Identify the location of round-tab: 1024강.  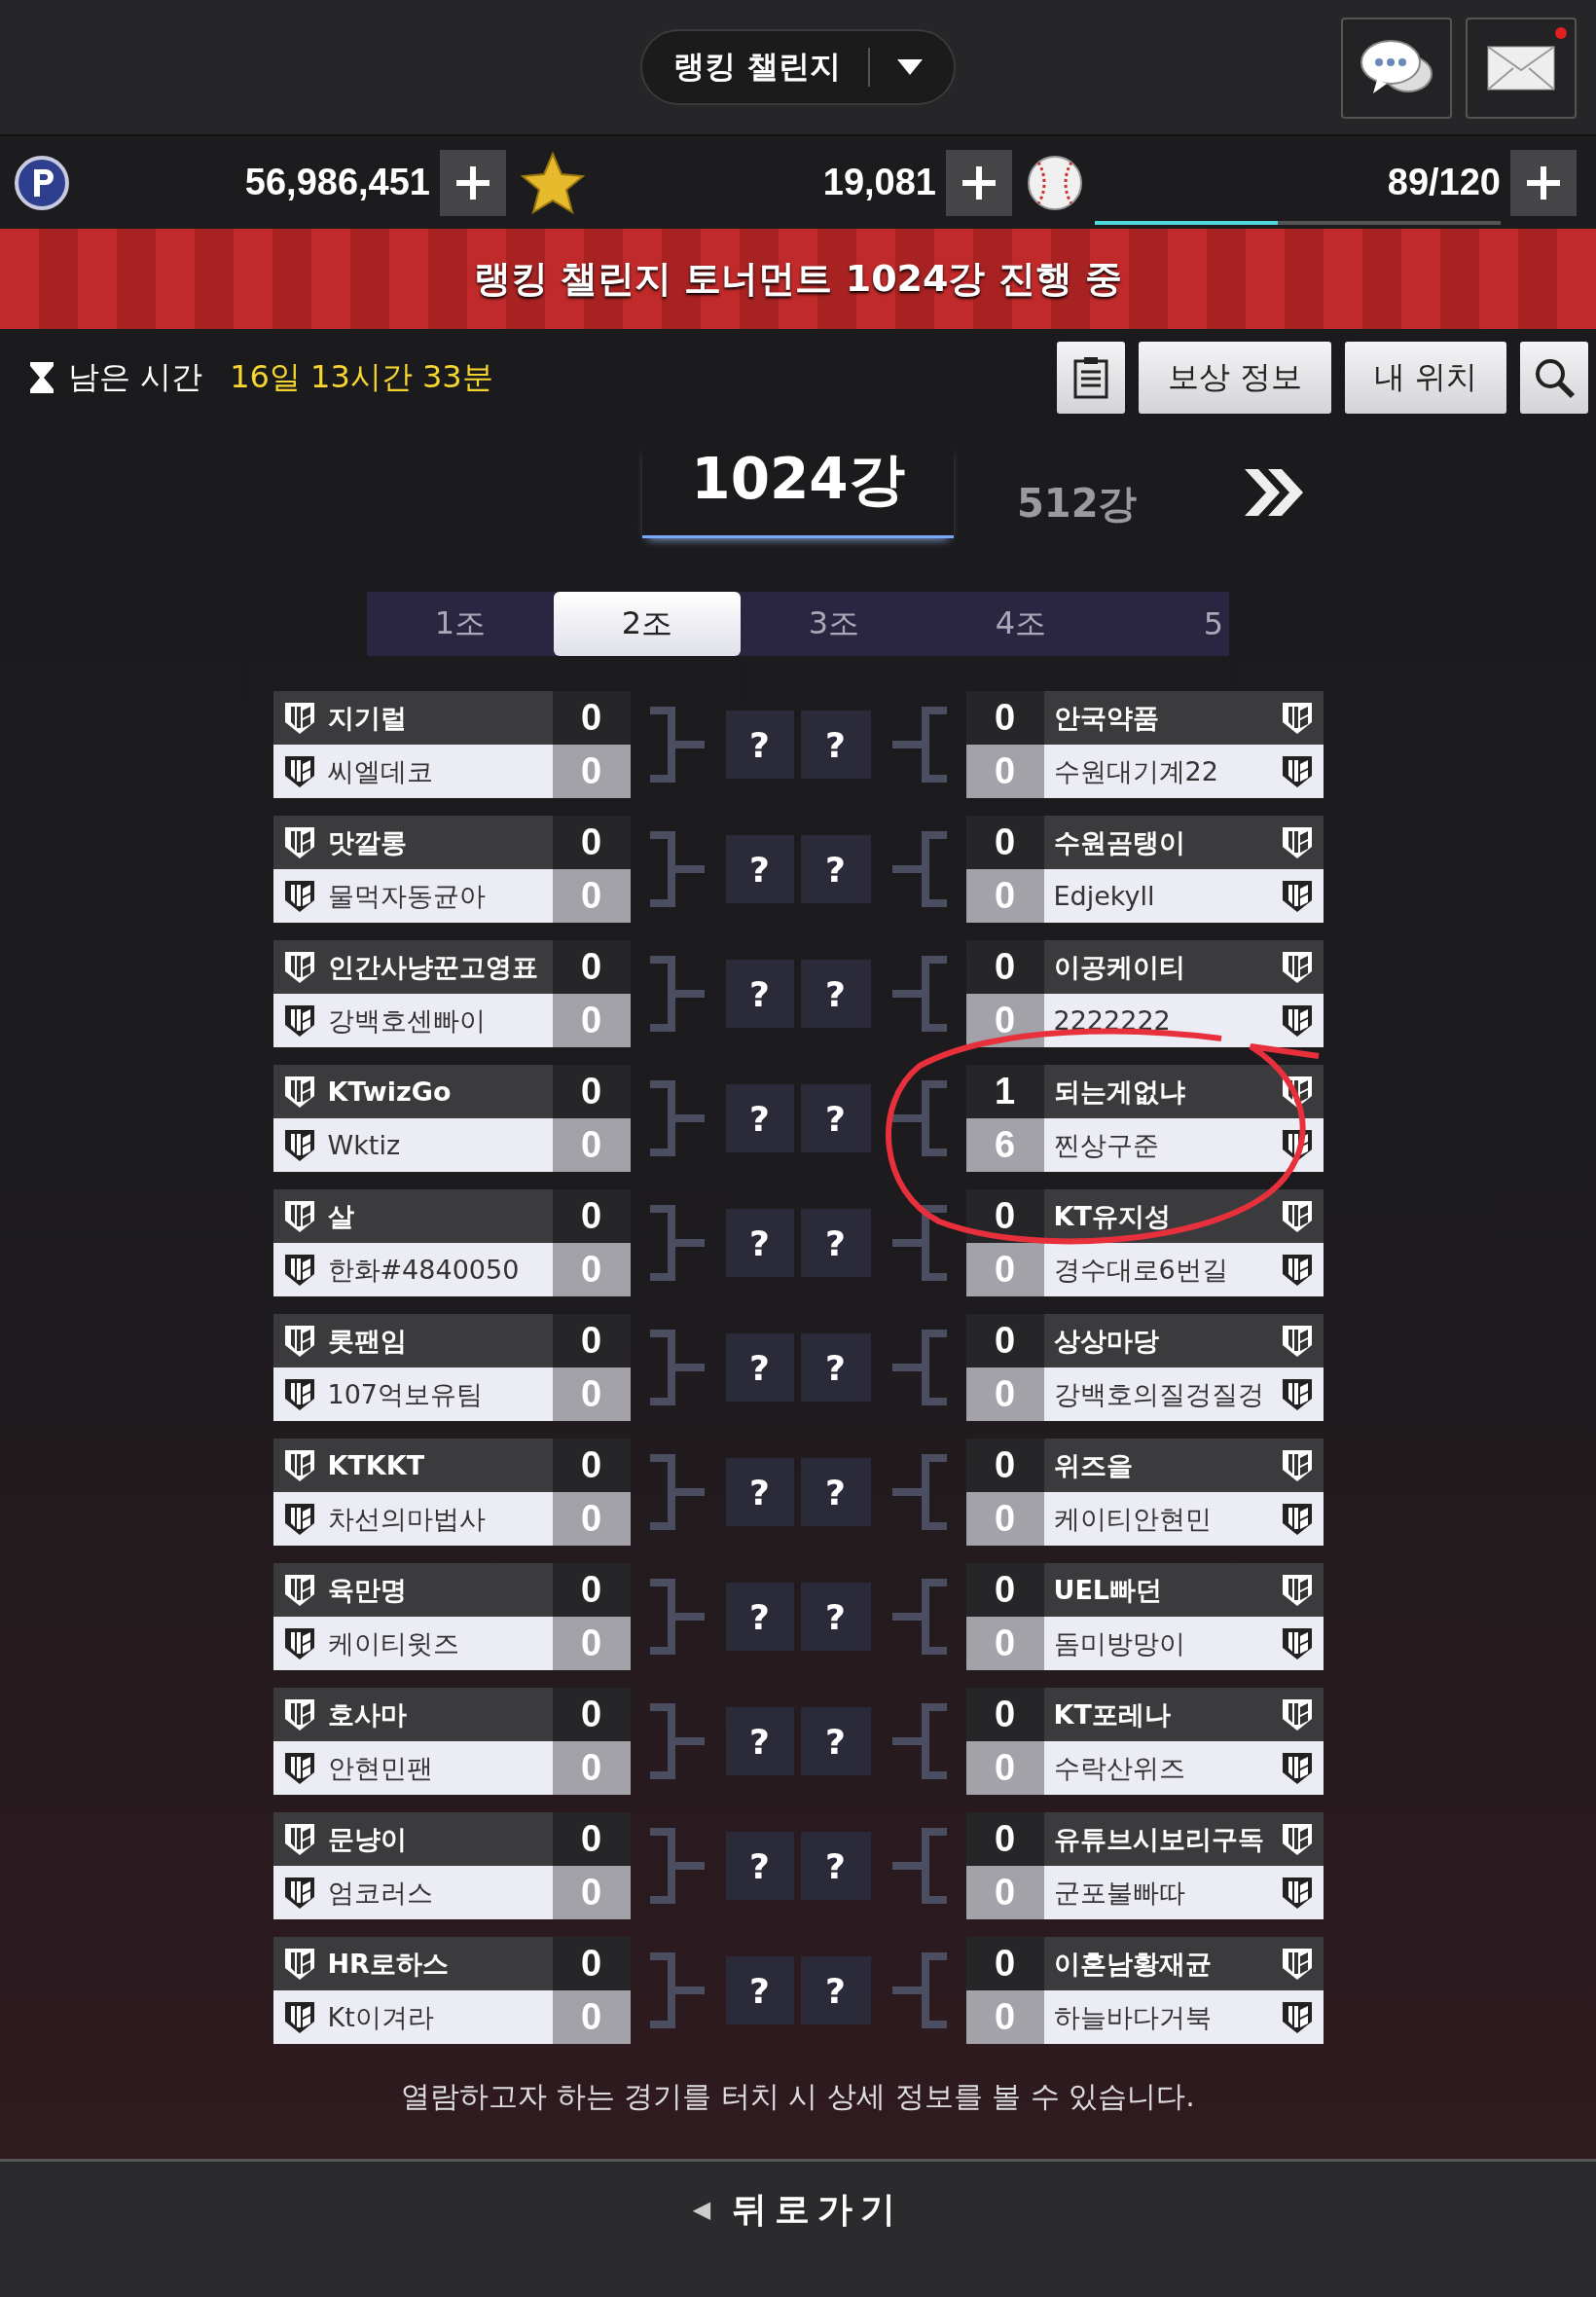
(798, 489).